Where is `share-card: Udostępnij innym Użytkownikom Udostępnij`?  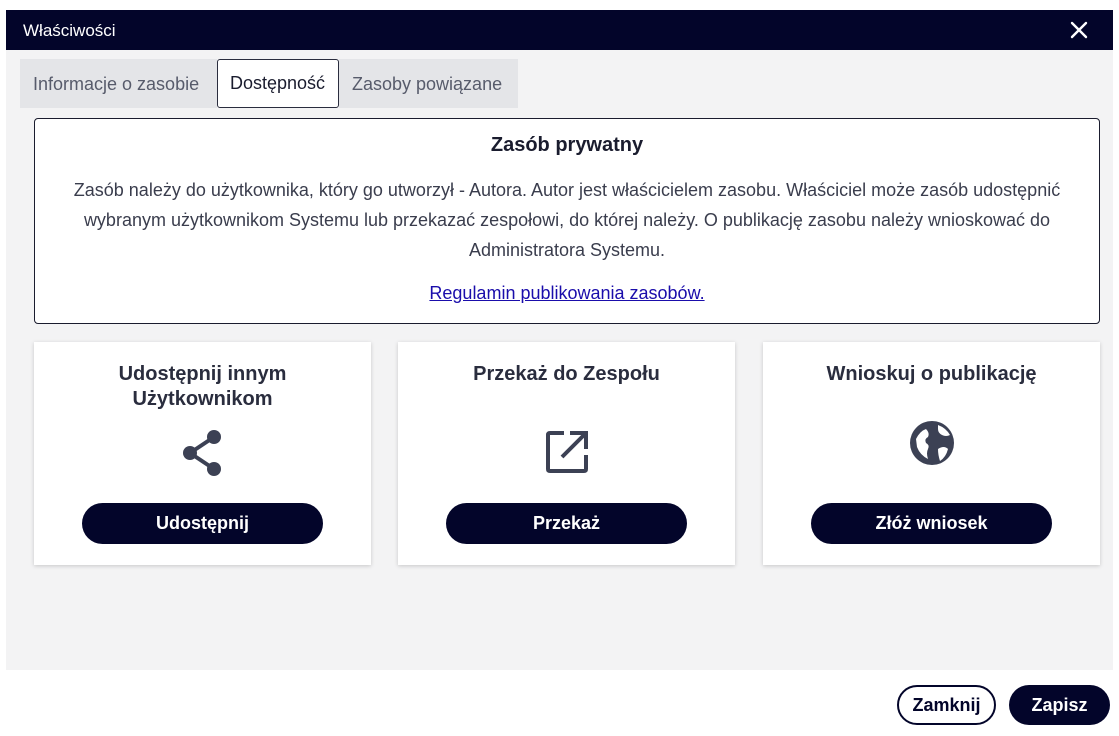
share-card: Udostępnij innym Użytkownikom Udostępnij is located at coordinates (202, 453).